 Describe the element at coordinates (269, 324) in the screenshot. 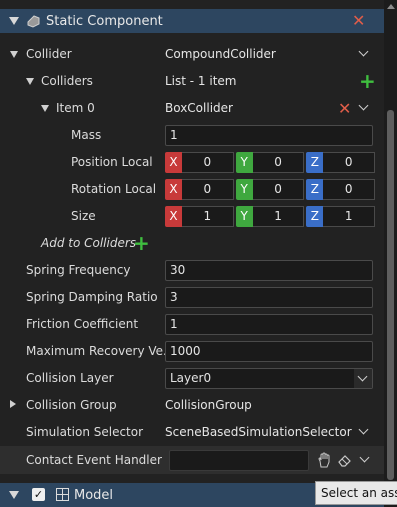

I see `friction-coefficient-input: 1` at that location.